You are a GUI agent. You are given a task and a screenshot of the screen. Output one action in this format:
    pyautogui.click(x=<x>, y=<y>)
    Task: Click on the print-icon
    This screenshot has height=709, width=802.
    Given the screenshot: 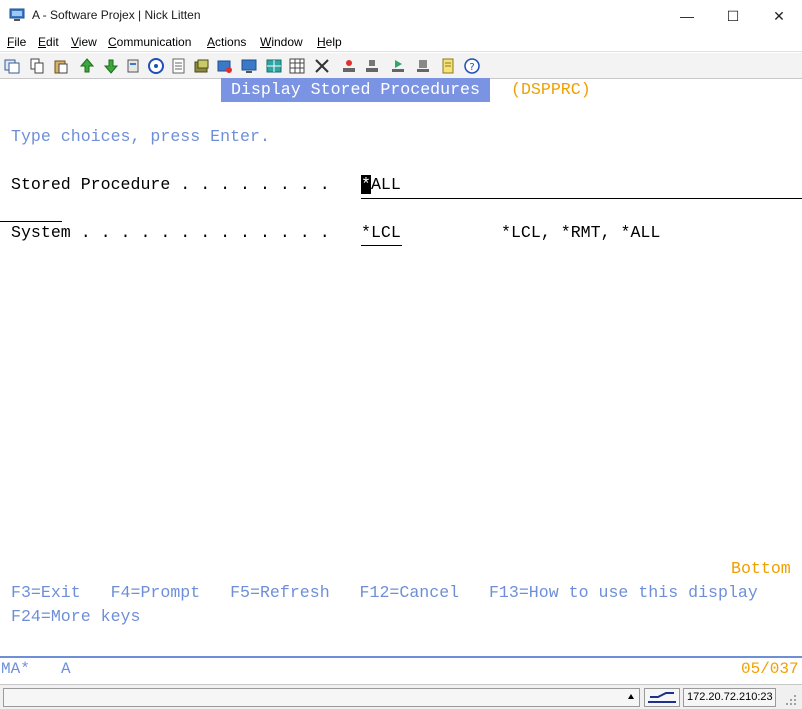 What is the action you would take?
    pyautogui.click(x=133, y=66)
    